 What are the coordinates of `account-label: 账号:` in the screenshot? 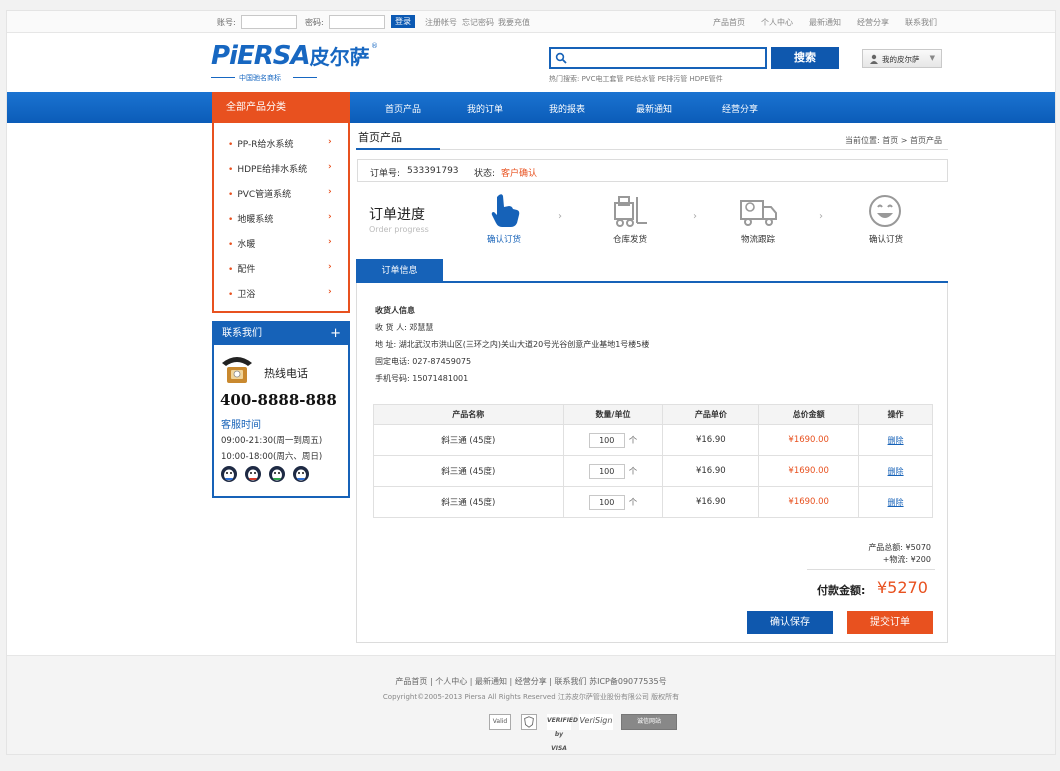 It's located at (226, 22).